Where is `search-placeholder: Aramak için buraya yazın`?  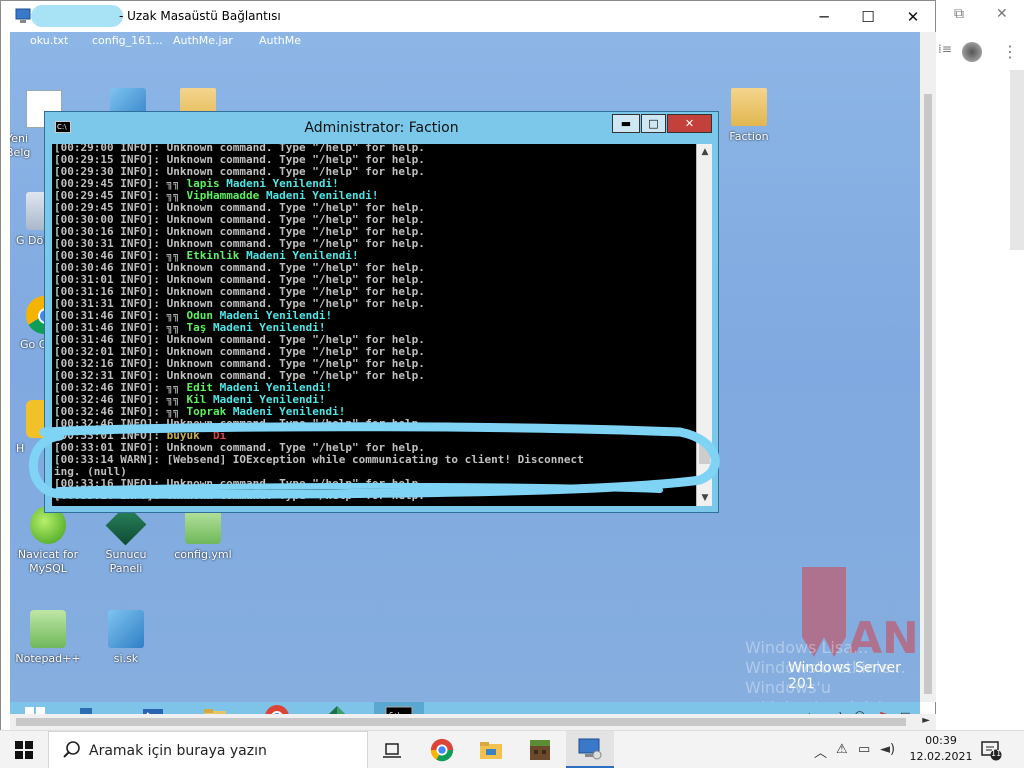
search-placeholder: Aramak için buraya yazın is located at coordinates (178, 751).